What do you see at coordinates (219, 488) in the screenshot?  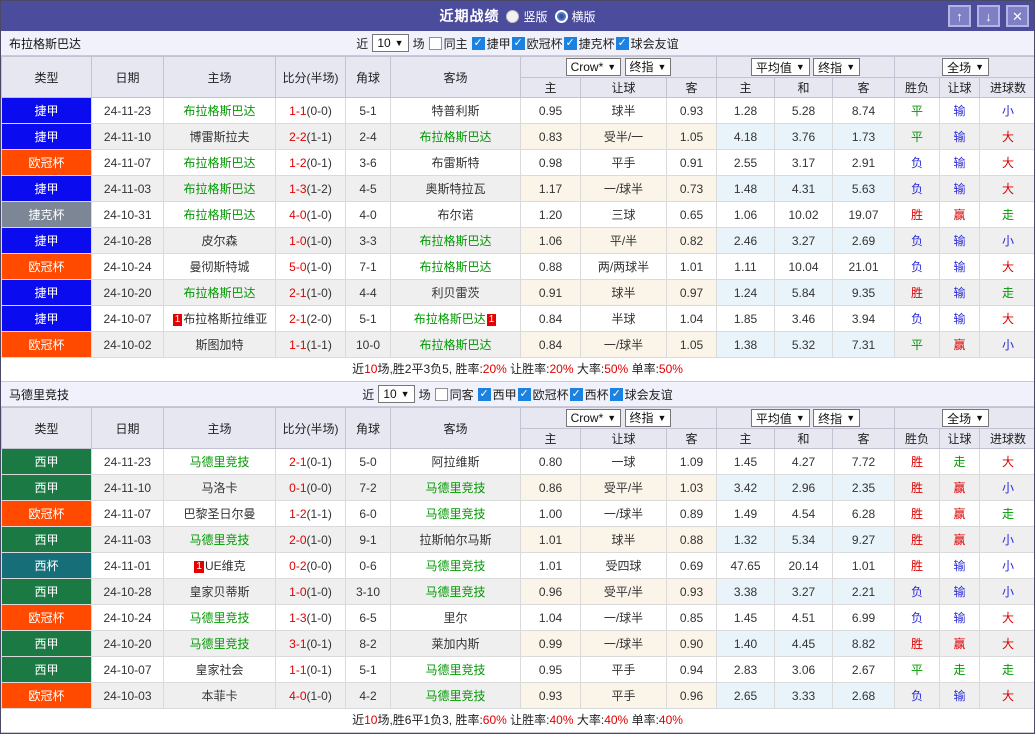 I see `team-label: 马洛卡` at bounding box center [219, 488].